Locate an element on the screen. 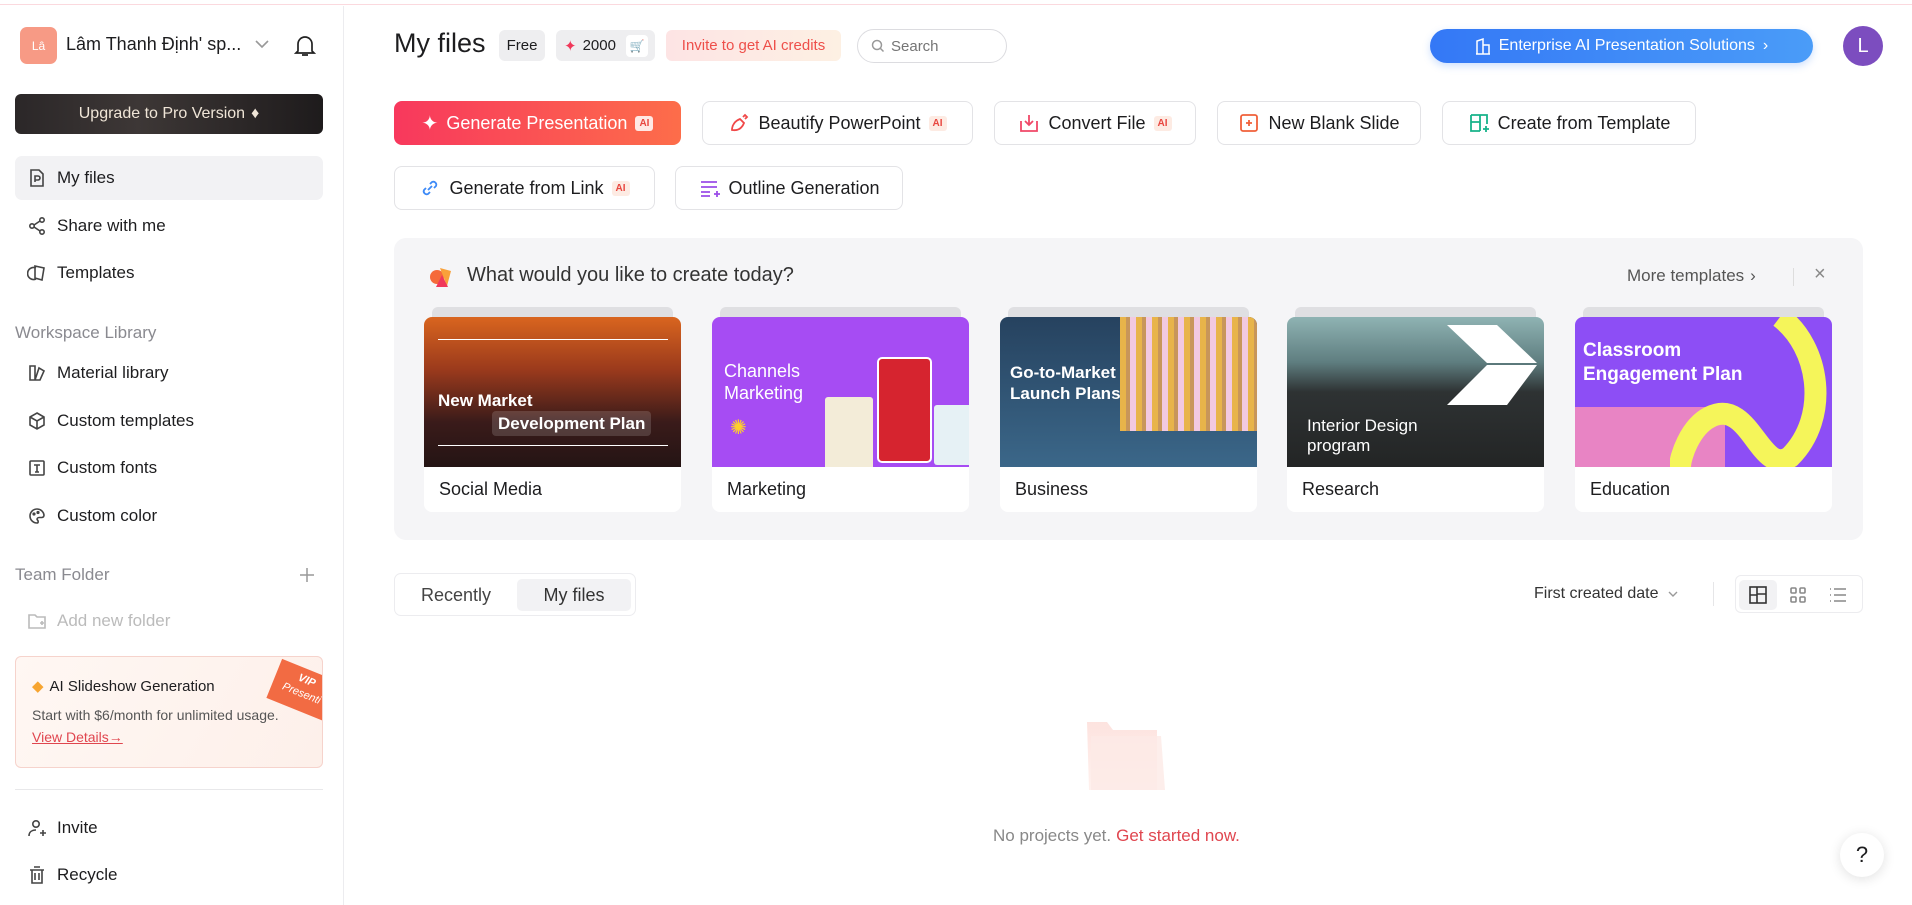 This screenshot has height=905, width=1912. card-label: Social Media is located at coordinates (491, 489).